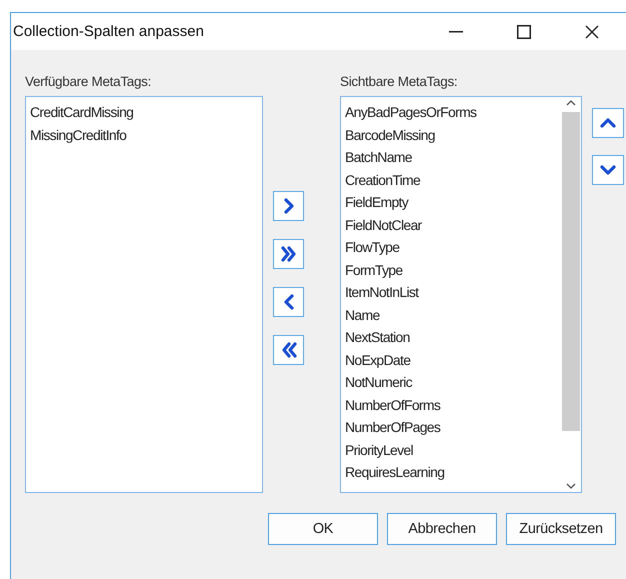  I want to click on available-label: Verfügbare MetaTags:, so click(88, 82).